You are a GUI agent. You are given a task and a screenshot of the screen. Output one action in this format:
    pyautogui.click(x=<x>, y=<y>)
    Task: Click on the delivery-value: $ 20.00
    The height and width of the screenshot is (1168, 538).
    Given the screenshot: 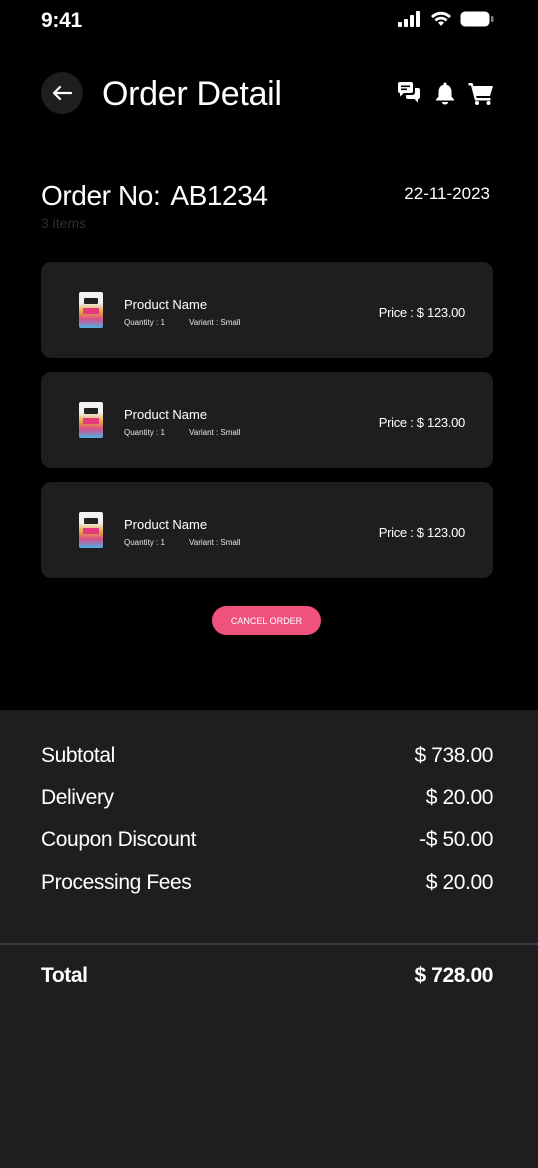 What is the action you would take?
    pyautogui.click(x=459, y=797)
    